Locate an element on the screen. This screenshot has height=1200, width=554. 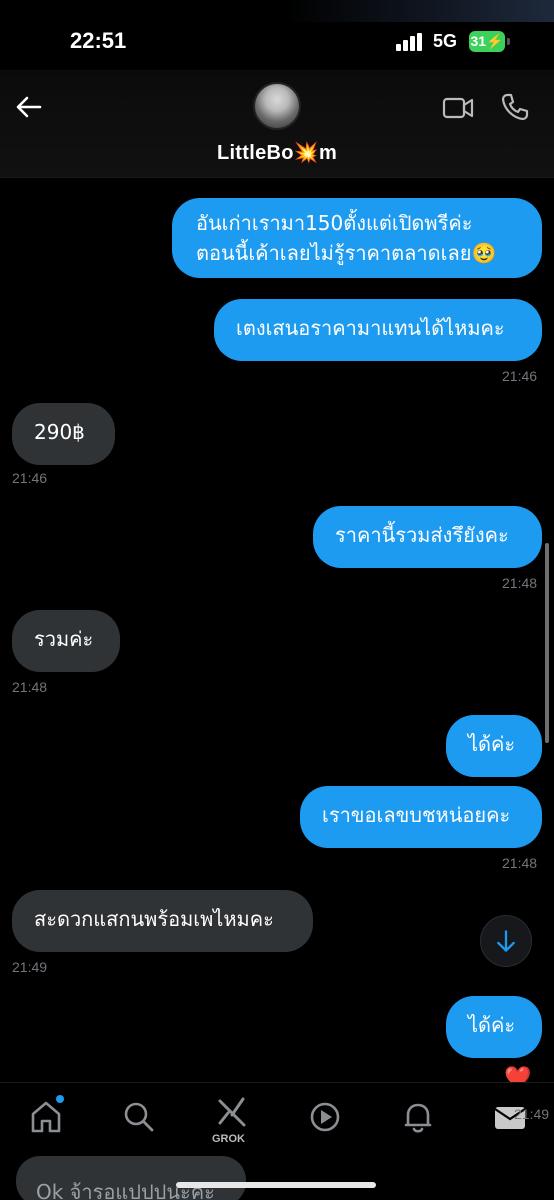
signal-icon is located at coordinates (409, 42).